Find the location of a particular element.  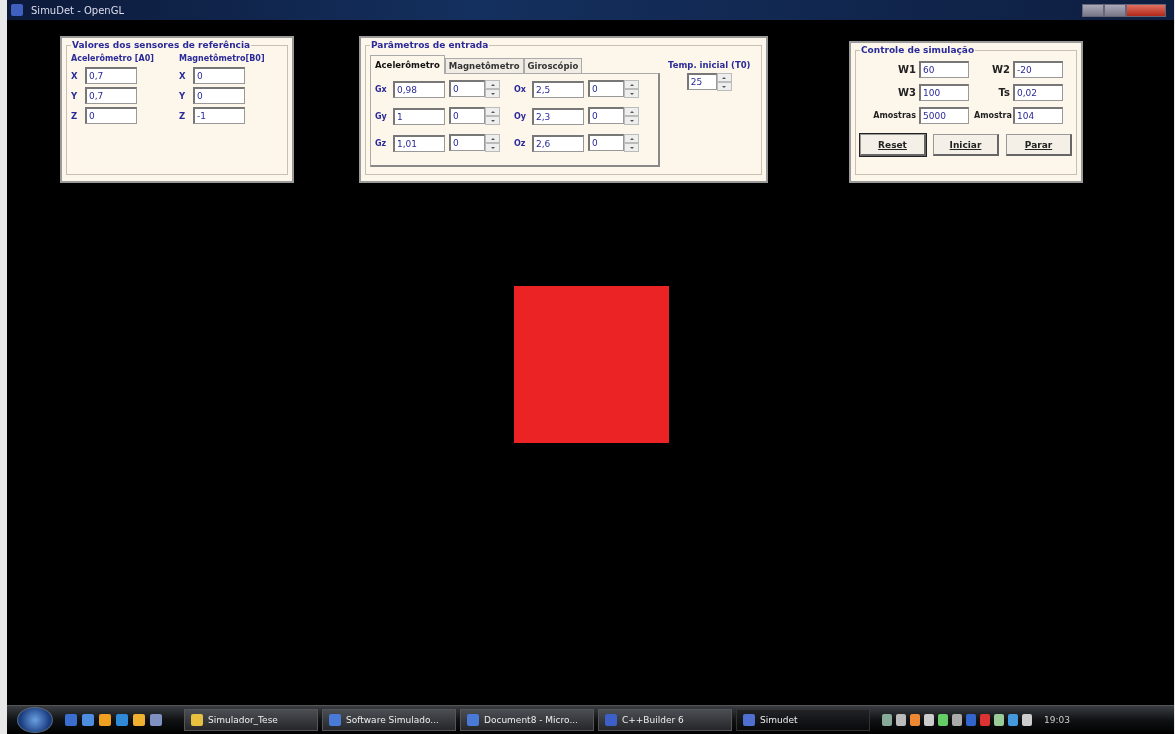

start-button is located at coordinates (35, 720).